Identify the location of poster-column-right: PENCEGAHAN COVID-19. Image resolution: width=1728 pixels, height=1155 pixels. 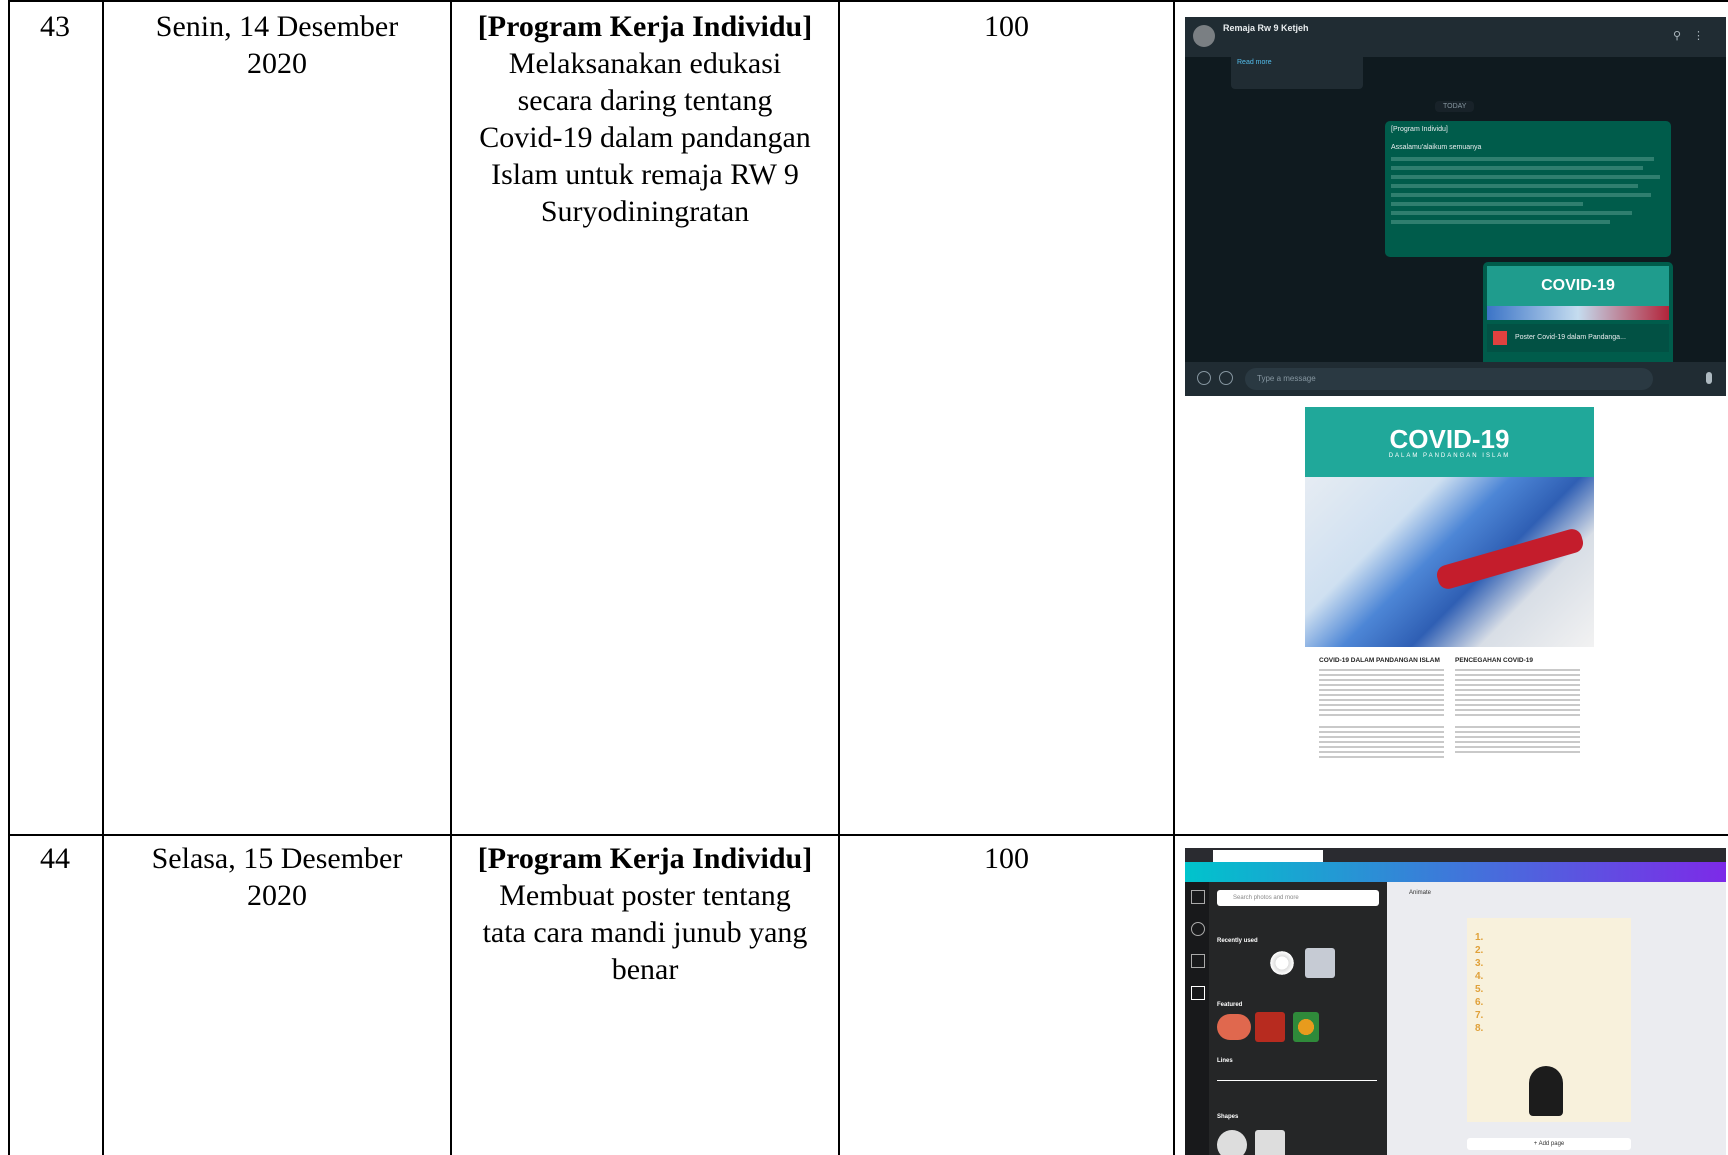
(1517, 706).